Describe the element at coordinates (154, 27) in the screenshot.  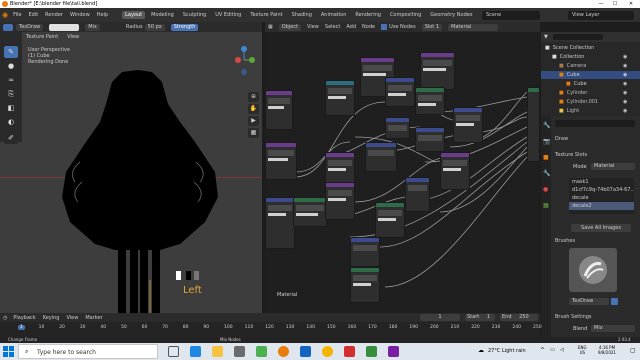
I see `radius-field: 50 px` at that location.